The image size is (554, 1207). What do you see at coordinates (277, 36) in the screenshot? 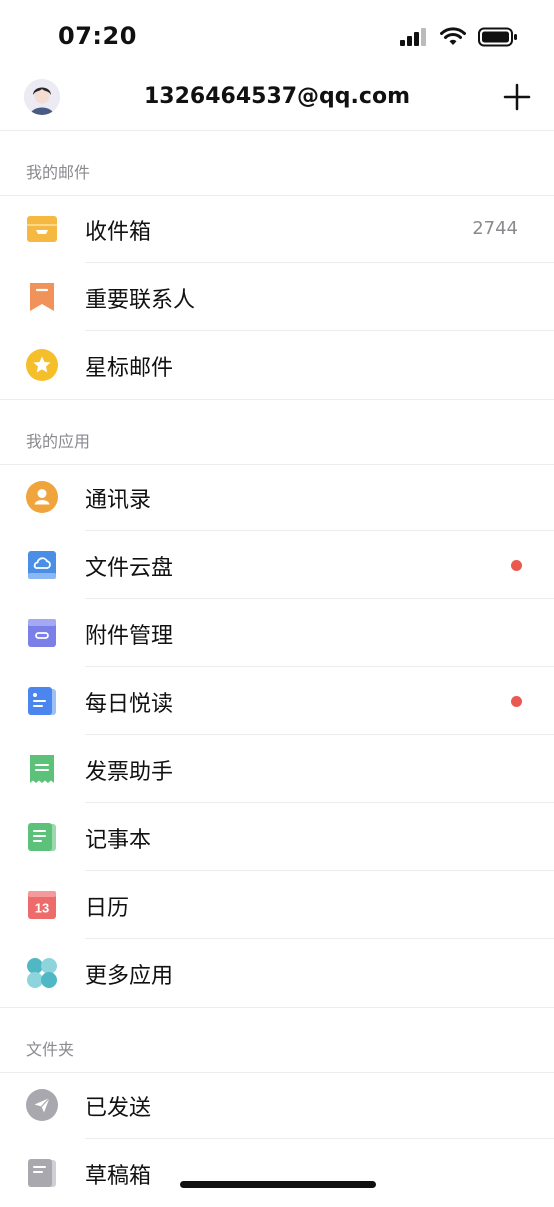
I see `status-bar: 07:20` at bounding box center [277, 36].